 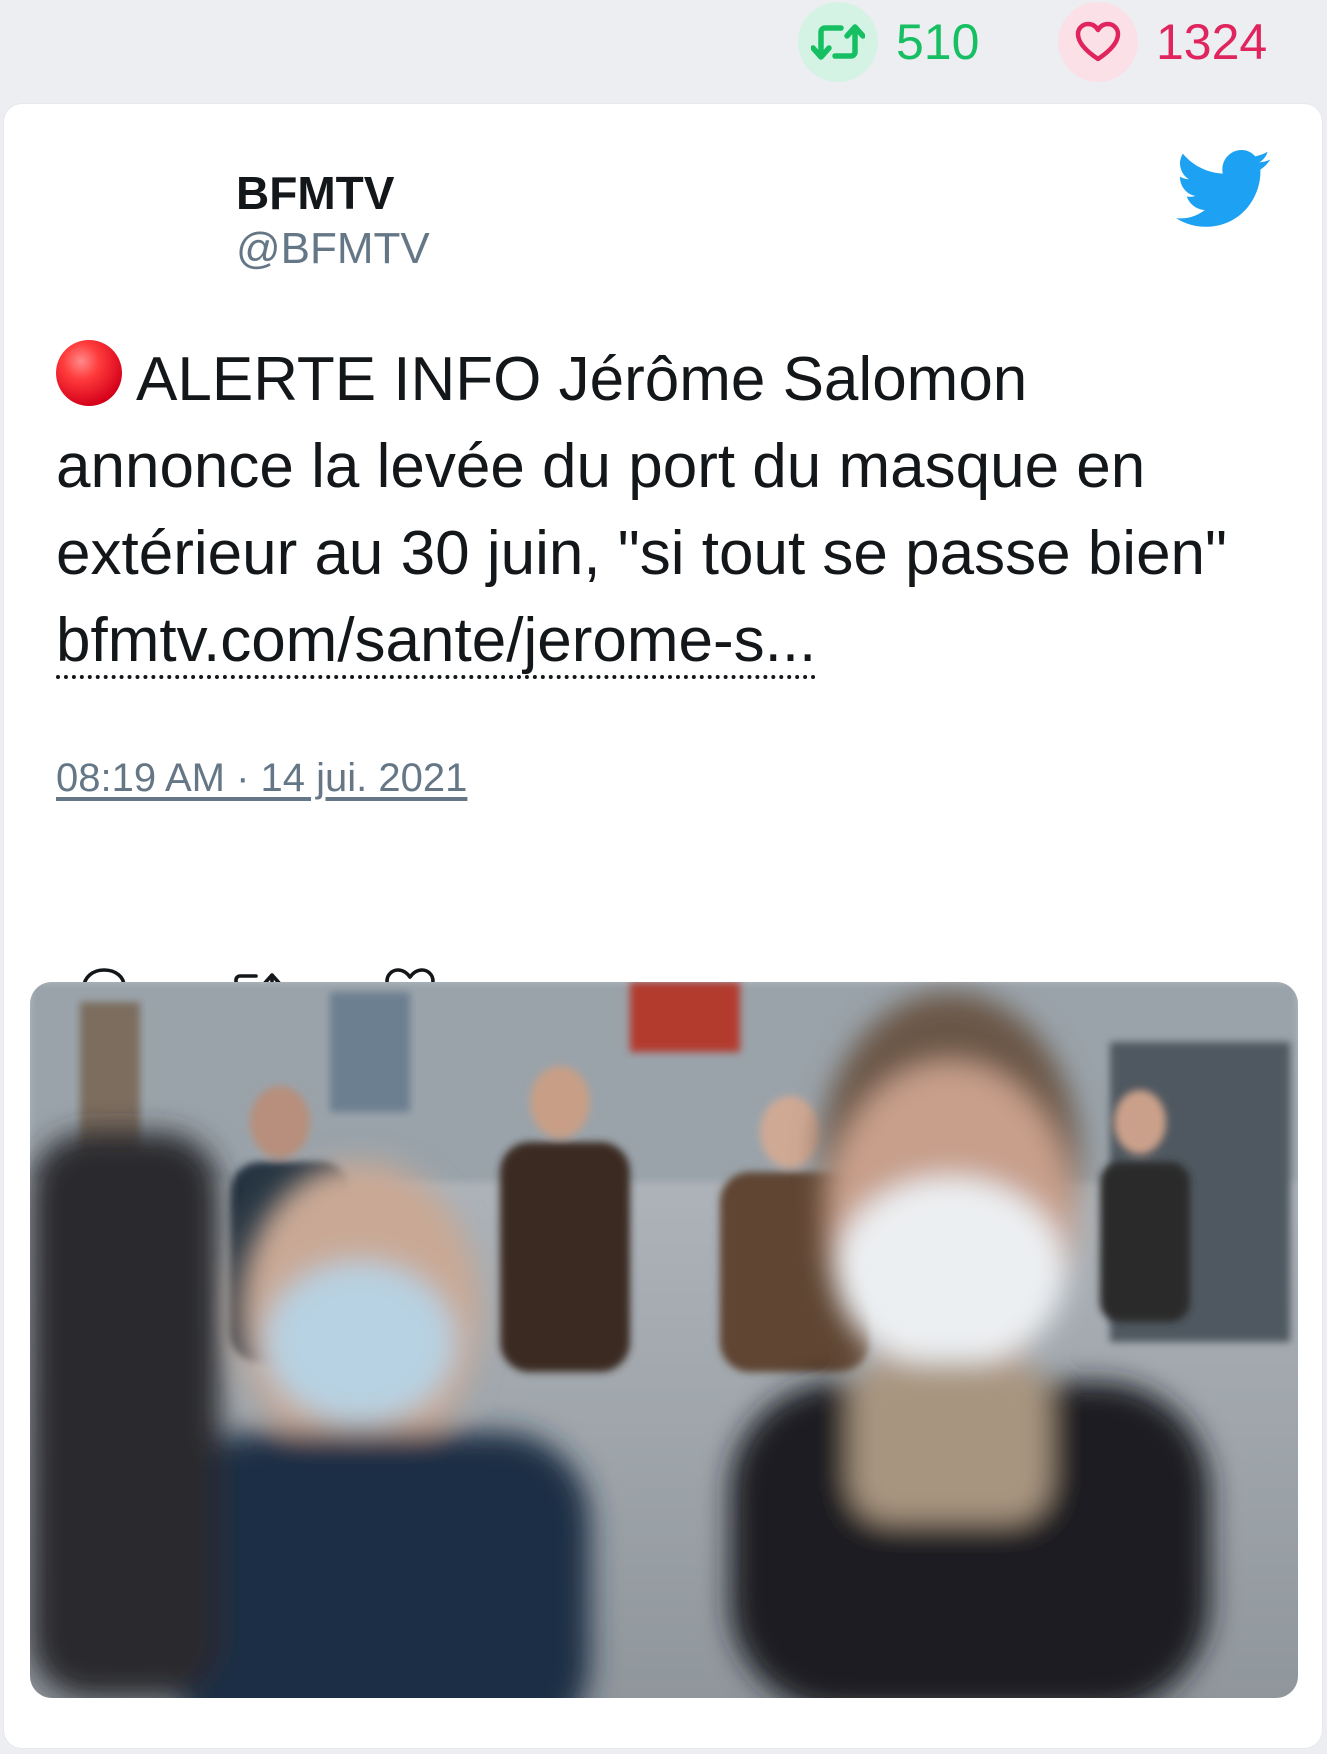 What do you see at coordinates (938, 42) in the screenshot?
I see `retweet-count: 510` at bounding box center [938, 42].